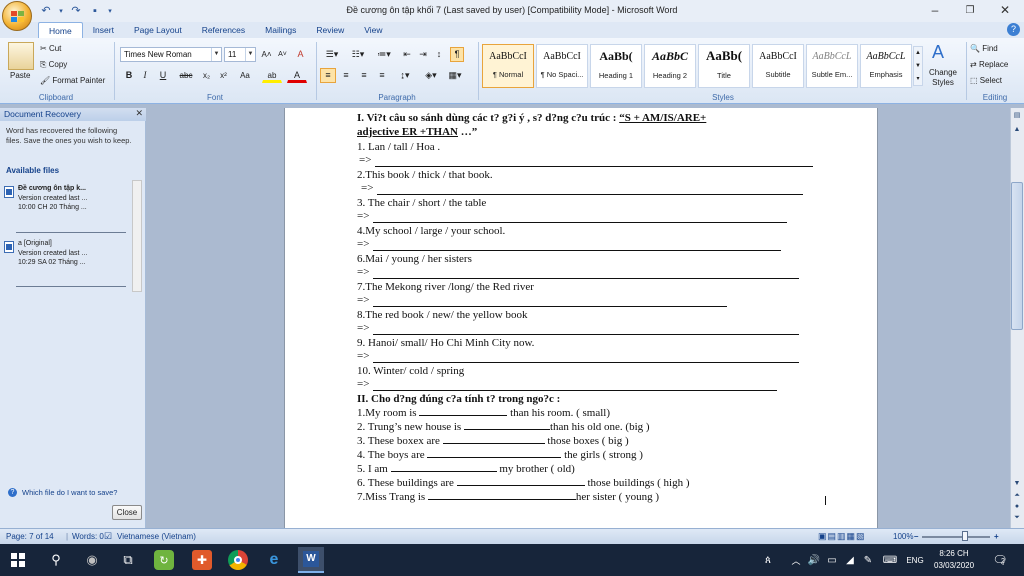 Image resolution: width=1024 pixels, height=576 pixels. I want to click on superscript-button: x², so click(223, 75).